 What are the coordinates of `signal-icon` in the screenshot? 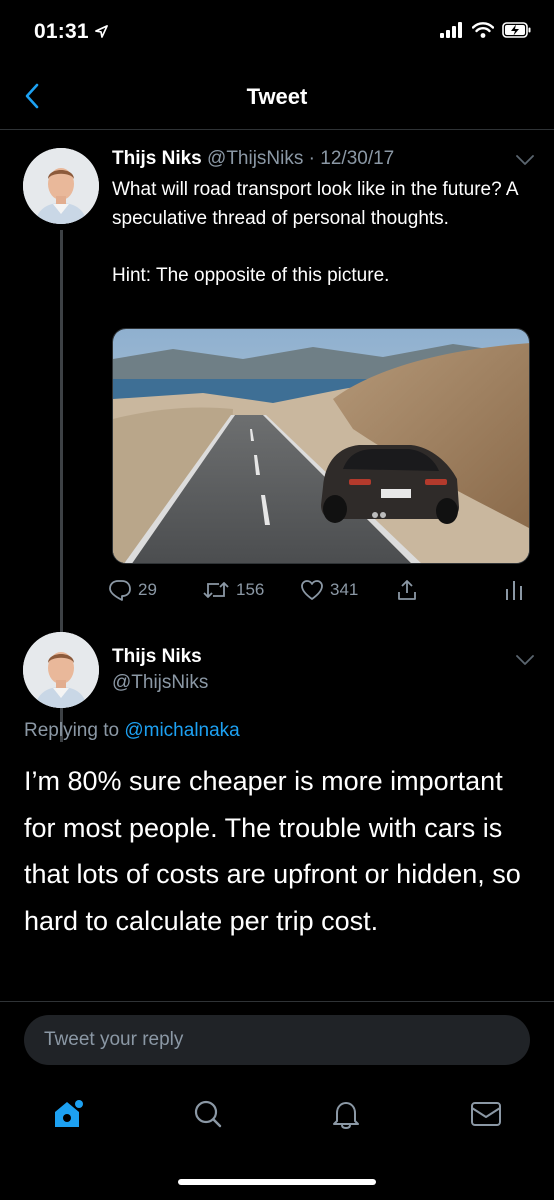 It's located at (452, 32).